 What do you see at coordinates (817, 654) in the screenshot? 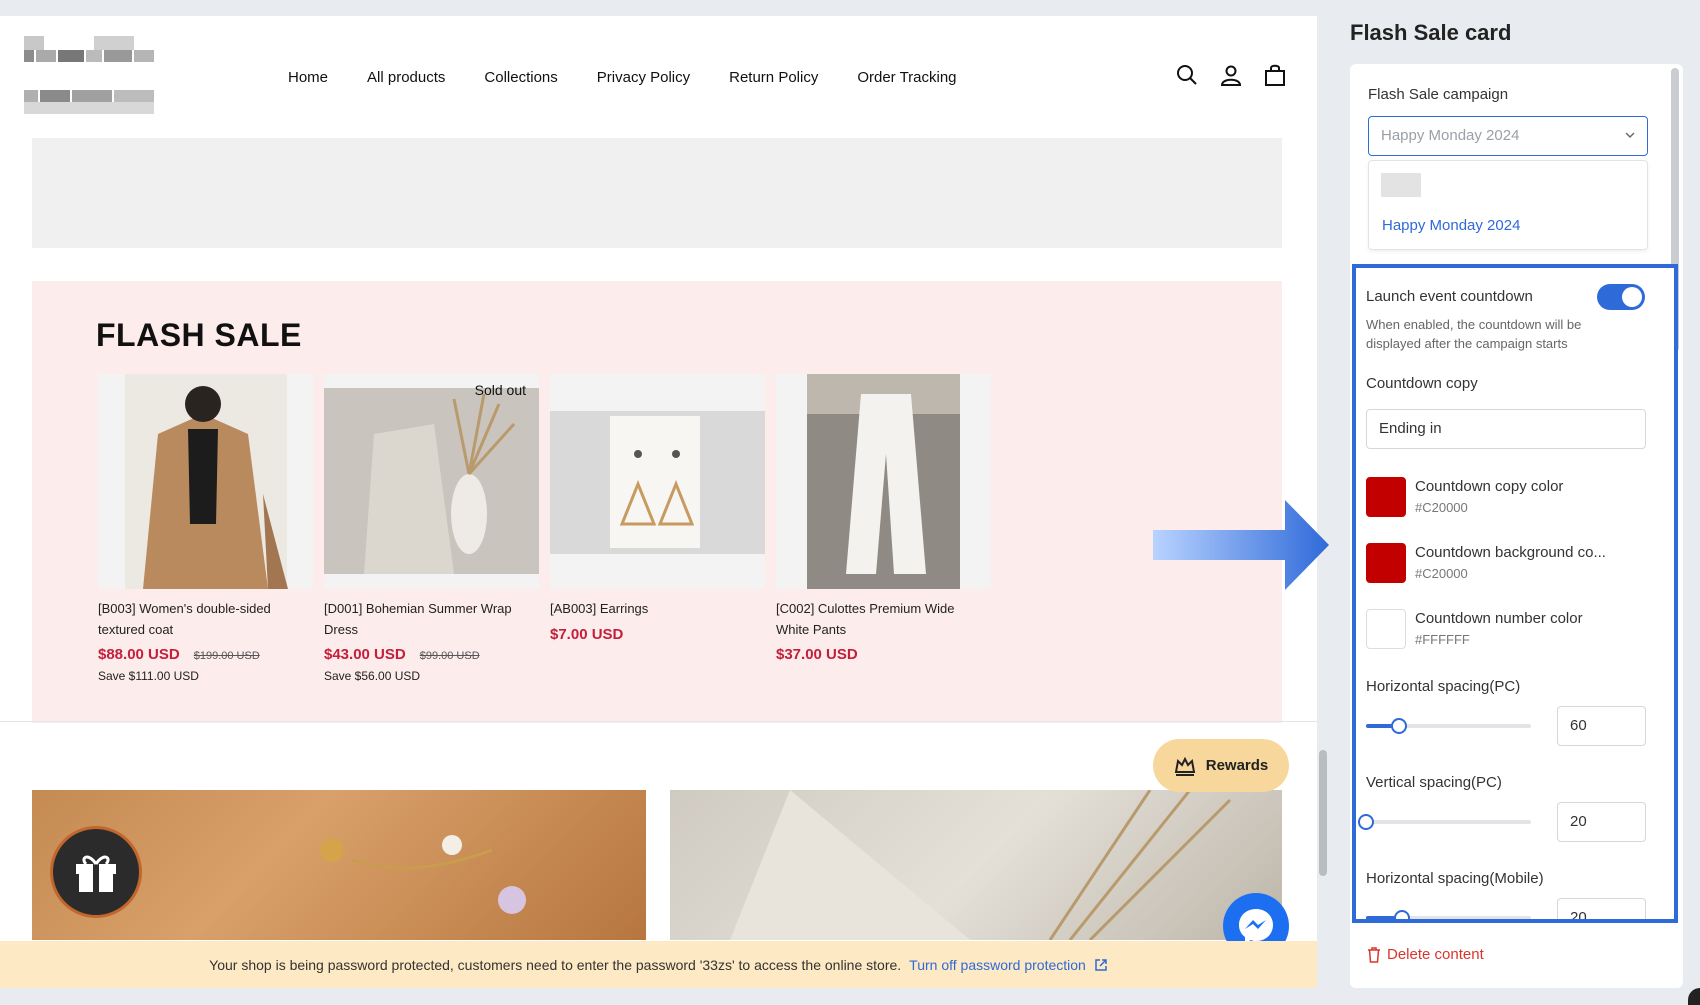
I see `product-price: $37.00 USD` at bounding box center [817, 654].